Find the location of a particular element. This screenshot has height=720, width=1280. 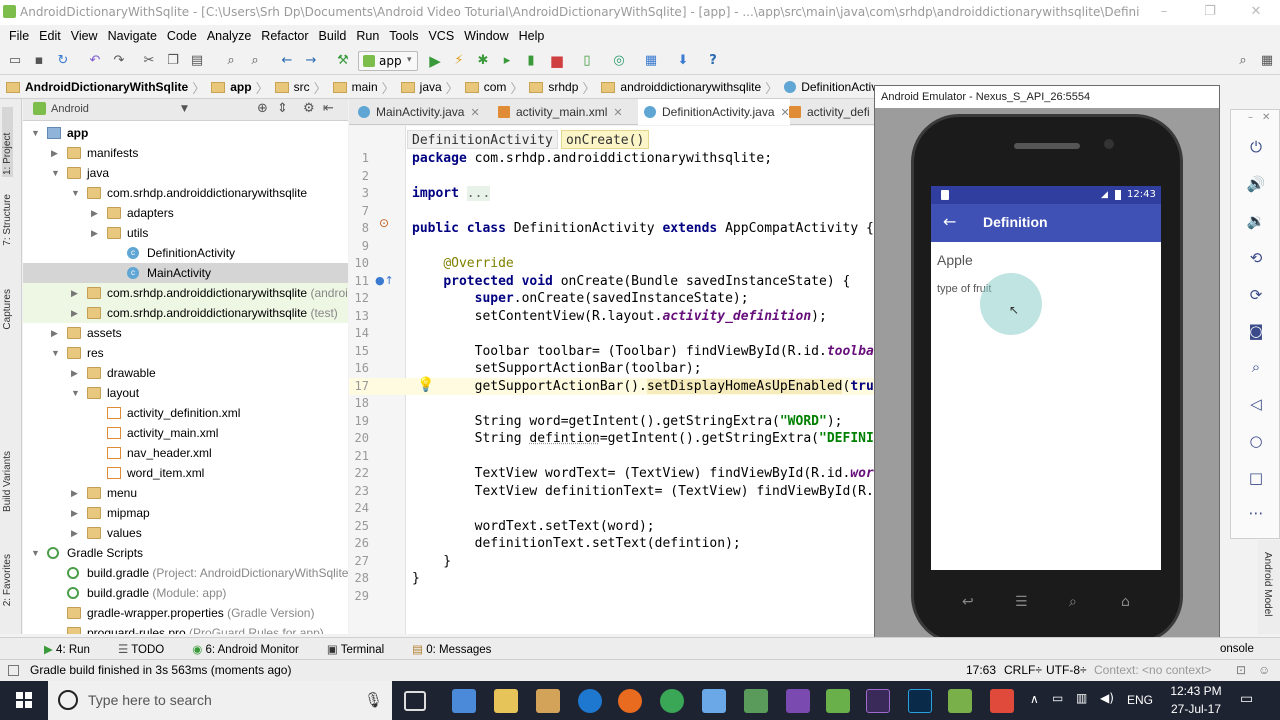

screenshot-icon: ◙ is located at coordinates (1256, 331).